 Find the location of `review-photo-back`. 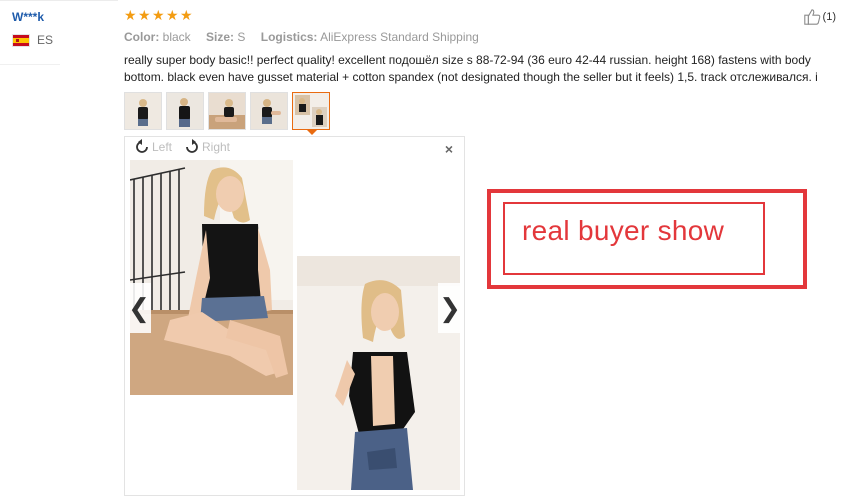

review-photo-back is located at coordinates (378, 373).